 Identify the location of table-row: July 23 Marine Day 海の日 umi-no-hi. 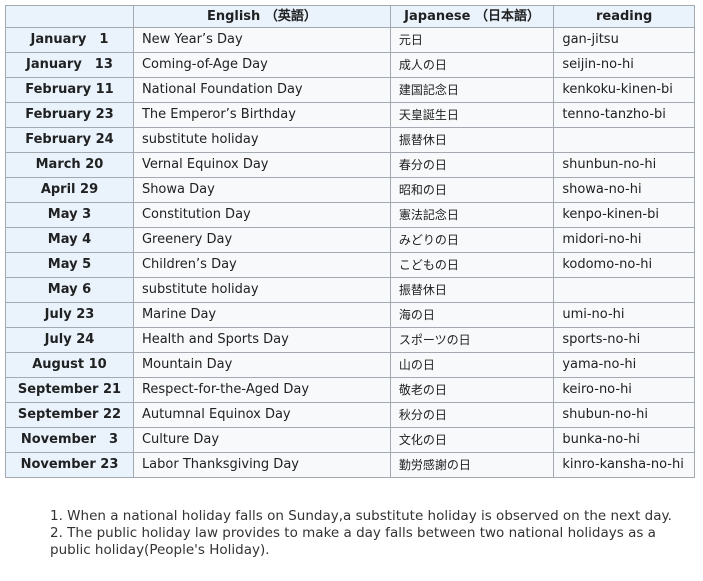
(350, 315).